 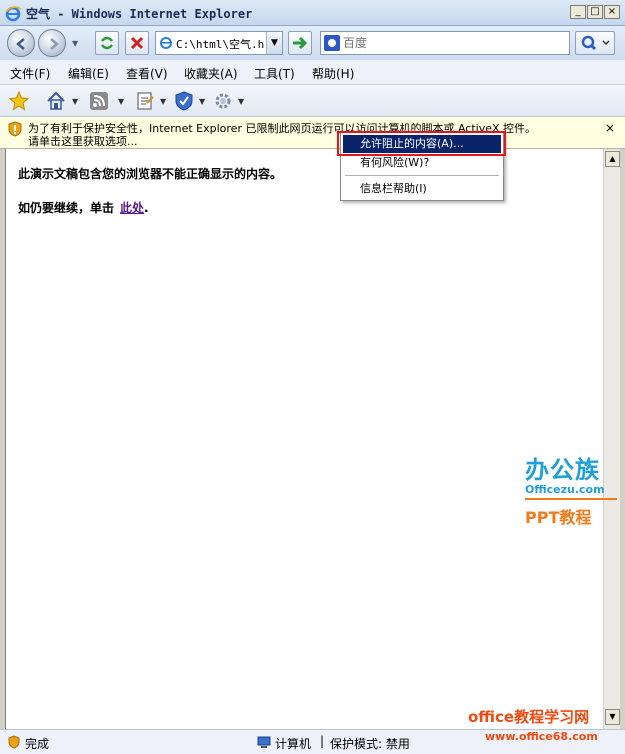 I want to click on forward-arrow-icon, so click(x=54, y=44).